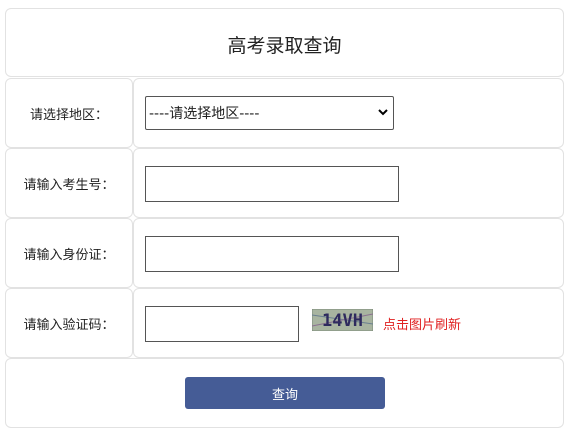 This screenshot has width=570, height=434. I want to click on exam-number-input, so click(272, 184).